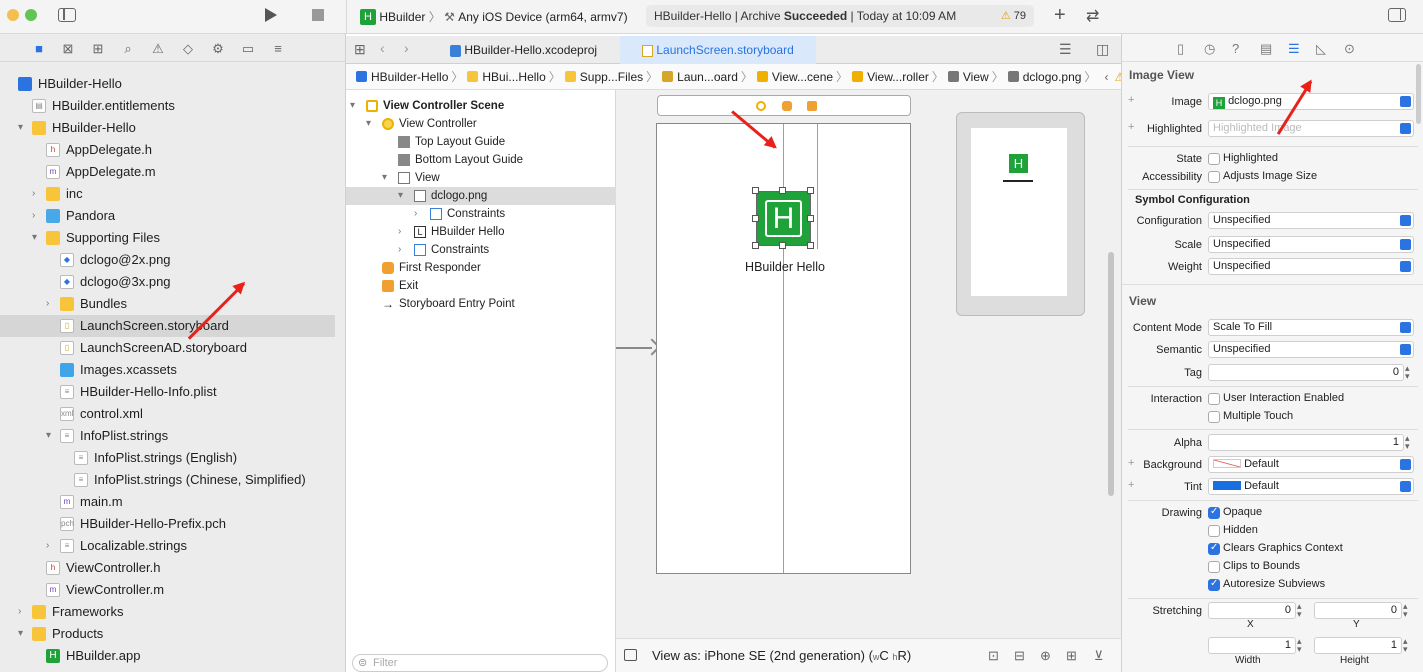 This screenshot has height=672, width=1423. What do you see at coordinates (1311, 244) in the screenshot?
I see `scale-popup: Unspecified` at bounding box center [1311, 244].